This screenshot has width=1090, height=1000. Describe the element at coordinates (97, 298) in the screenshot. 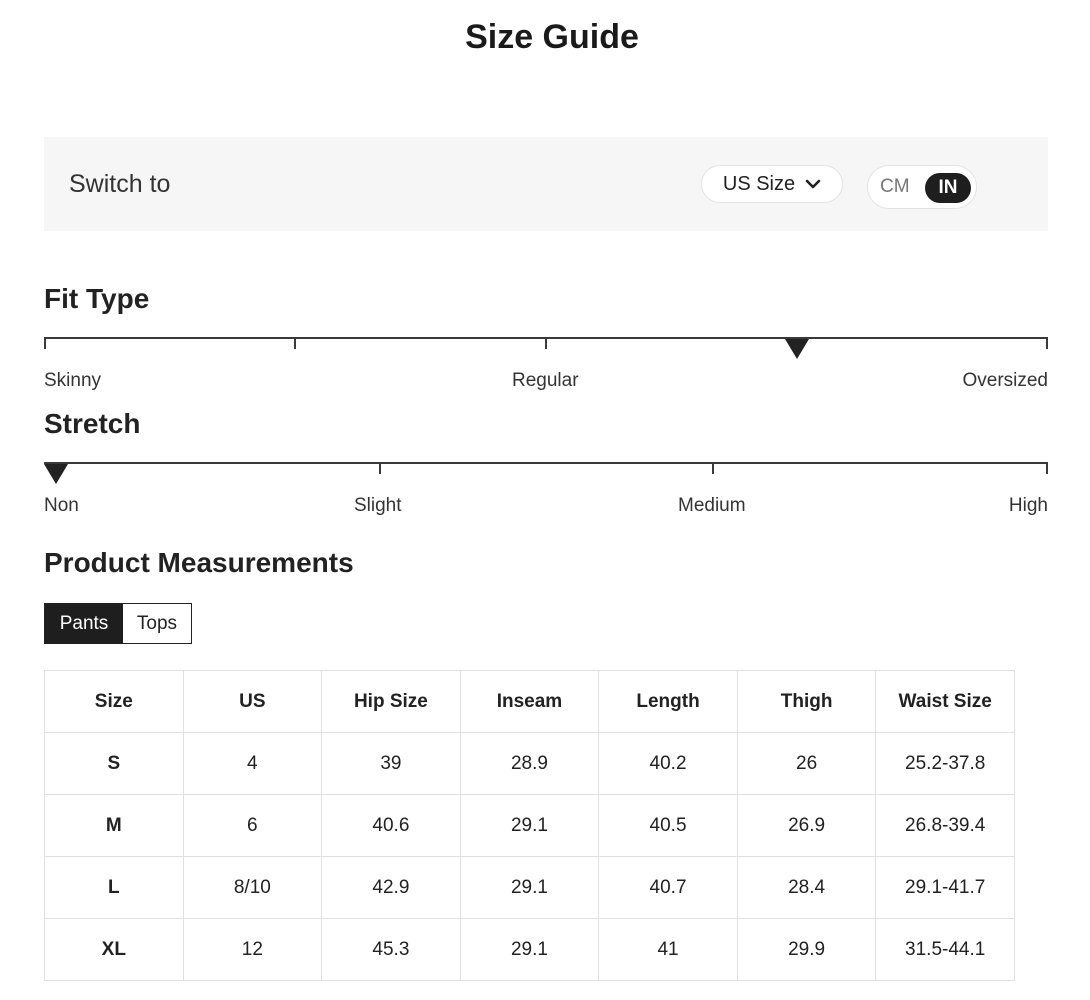

I see `fit-type-heading: Fit Type` at that location.